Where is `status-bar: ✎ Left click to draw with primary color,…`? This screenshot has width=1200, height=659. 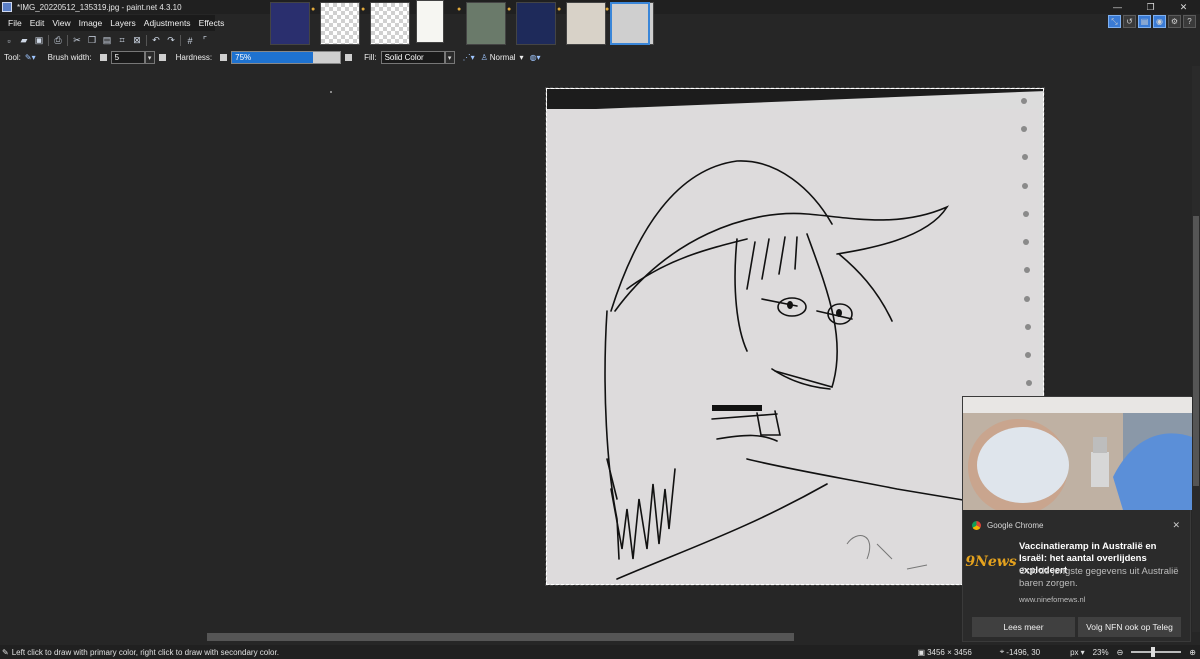
status-bar: ✎ Left click to draw with primary color,… is located at coordinates (600, 652).